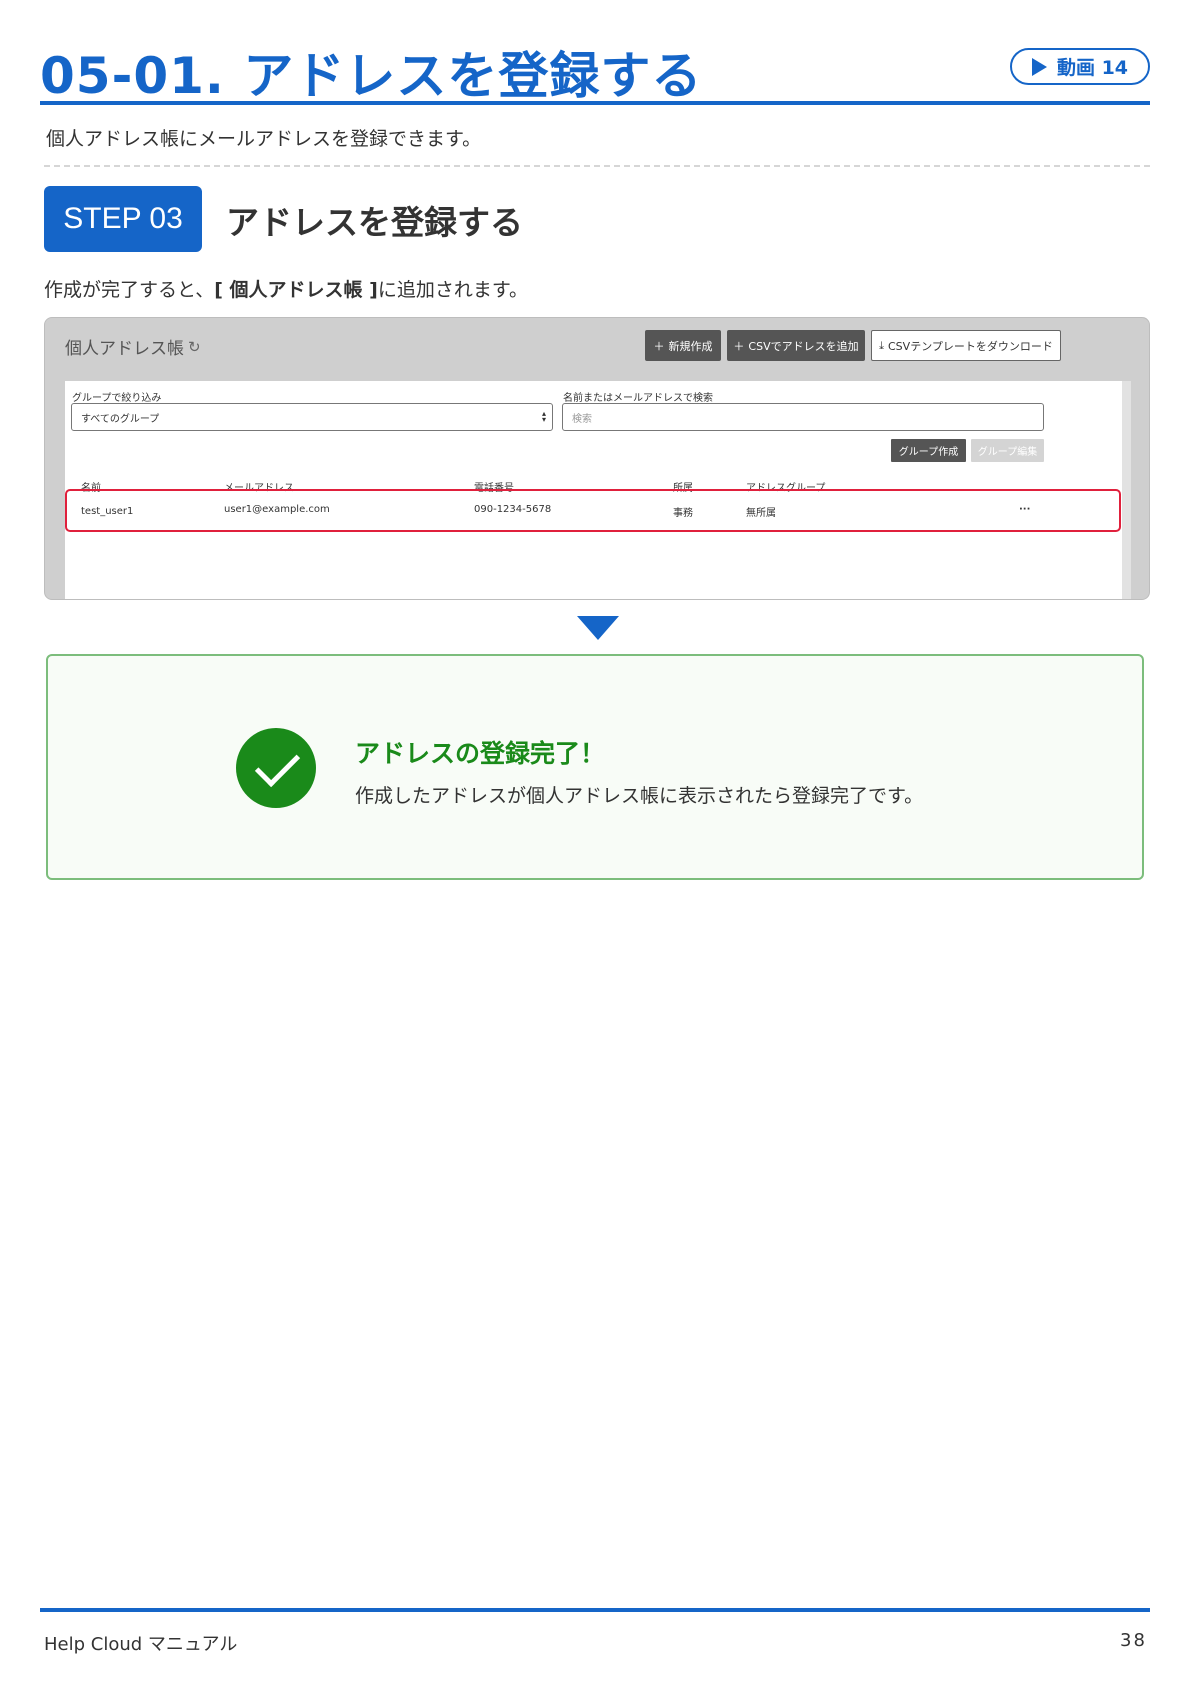 The image size is (1190, 1684). I want to click on group-filter-value: すべてのグループ, so click(120, 419).